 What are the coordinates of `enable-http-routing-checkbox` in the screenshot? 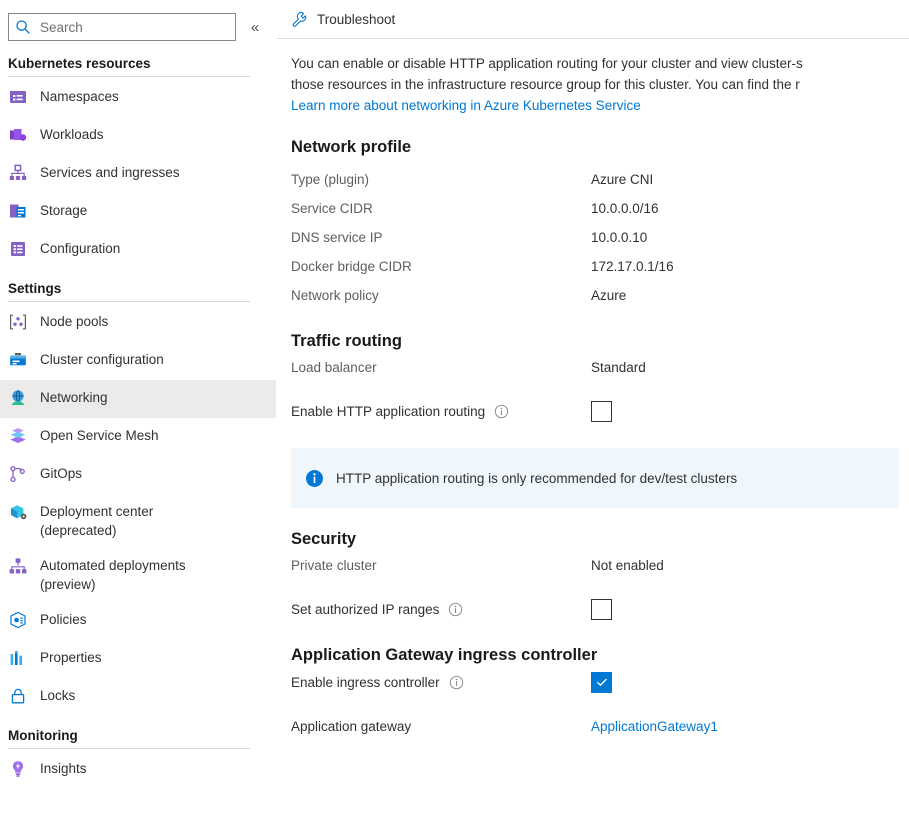 It's located at (601, 411).